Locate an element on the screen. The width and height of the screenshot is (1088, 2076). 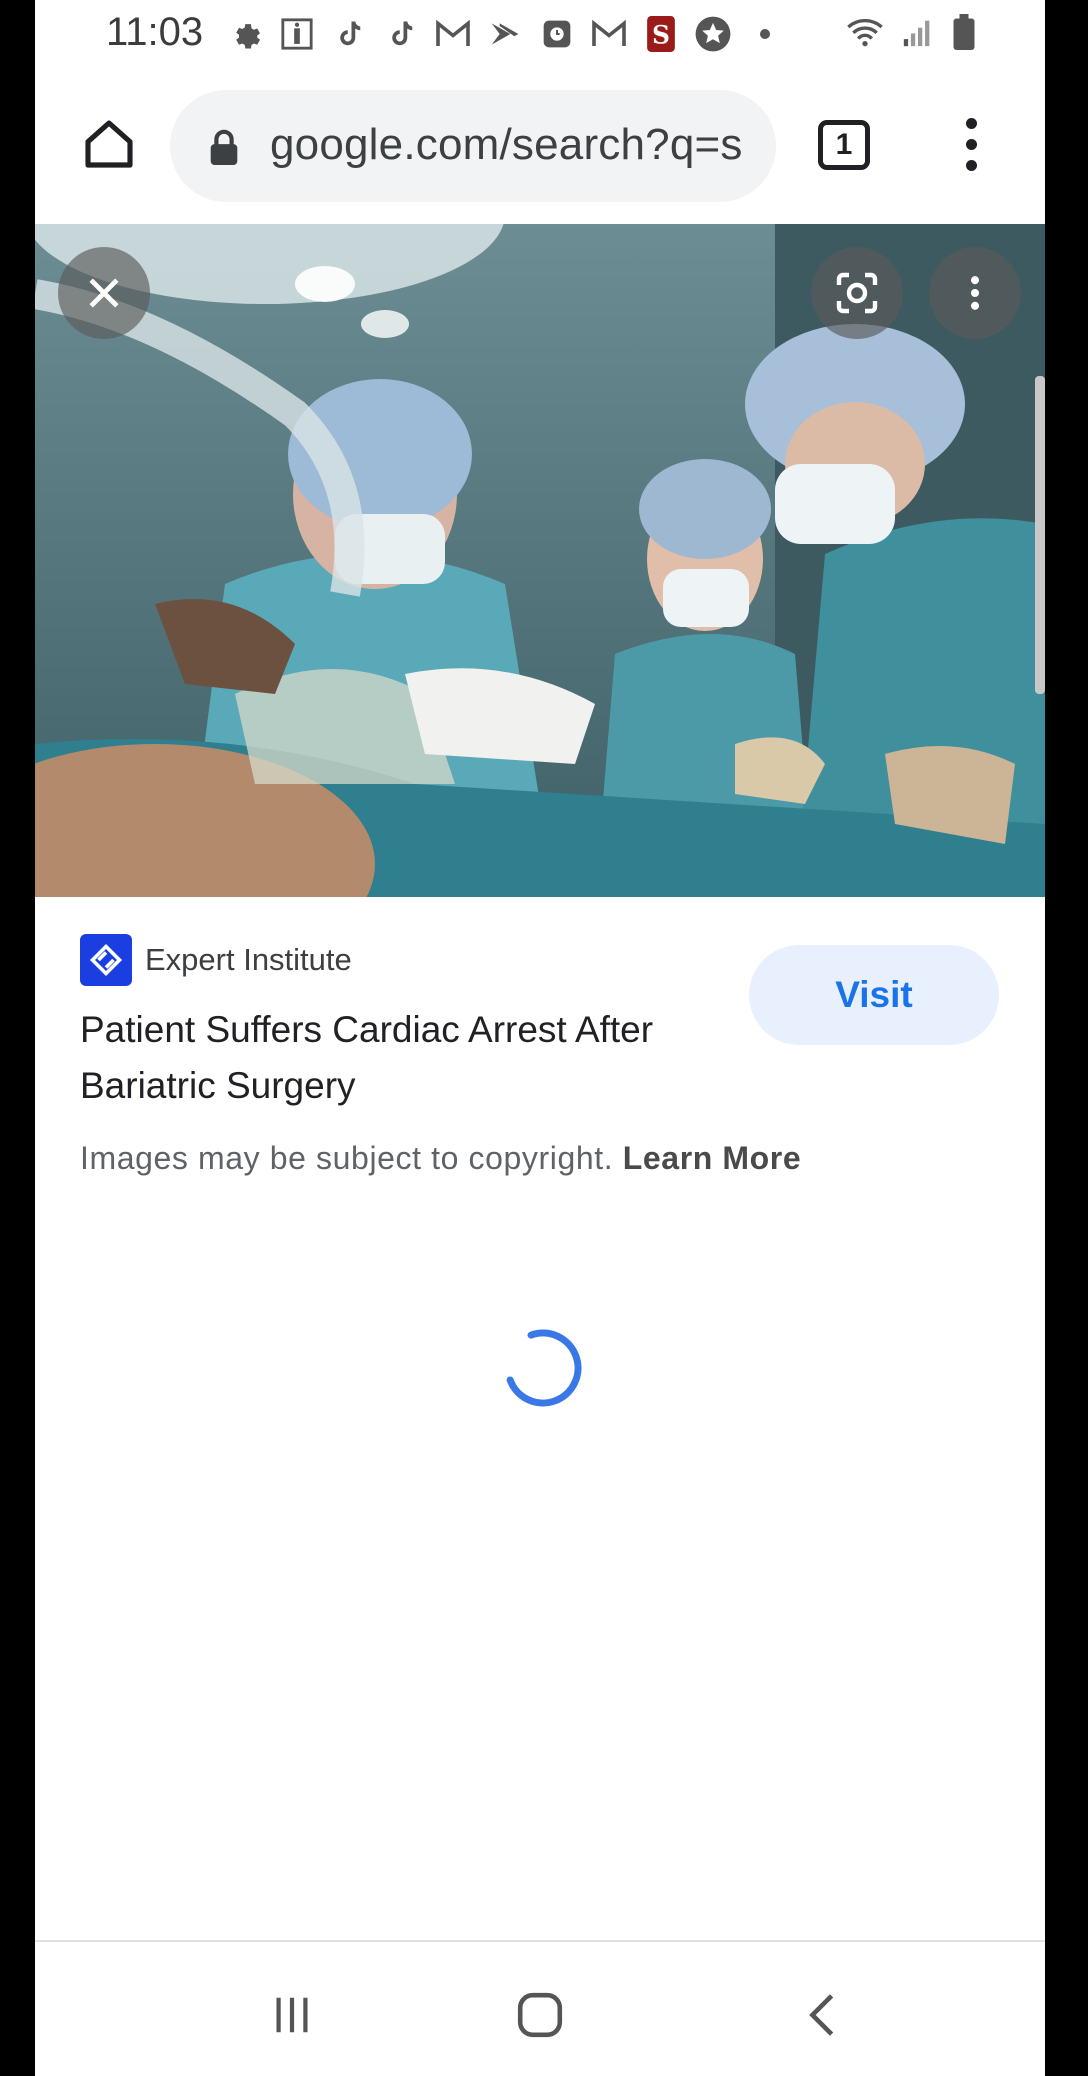
home-nav-button is located at coordinates (540, 2015).